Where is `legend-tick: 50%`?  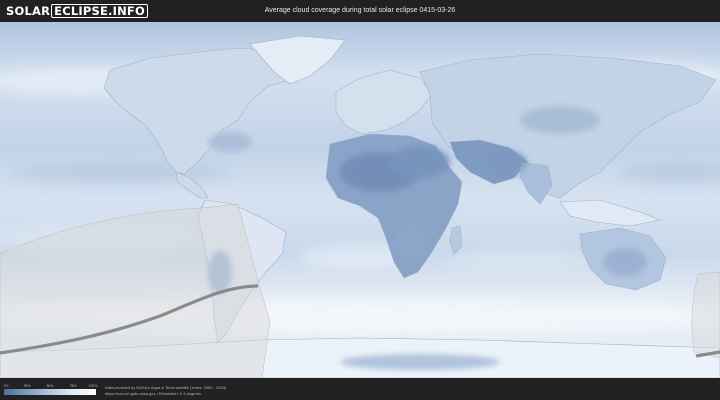
legend-tick: 50% is located at coordinates (50, 386).